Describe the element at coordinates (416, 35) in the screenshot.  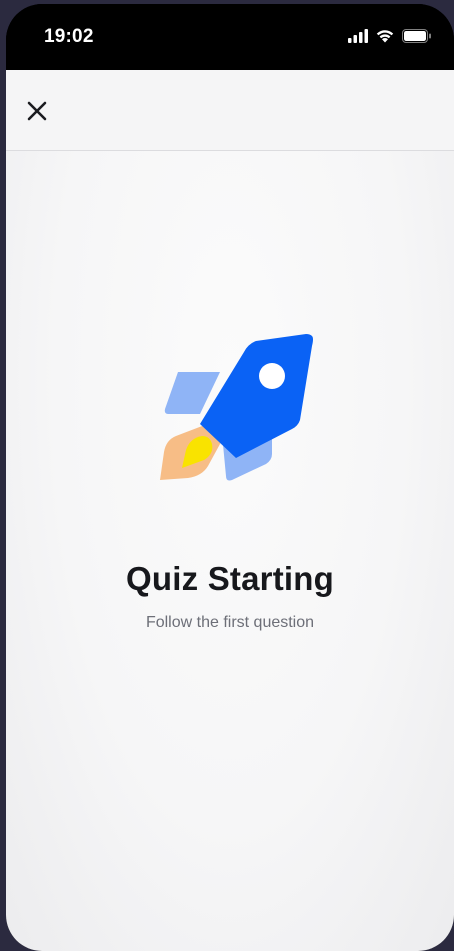
I see `battery-icon` at that location.